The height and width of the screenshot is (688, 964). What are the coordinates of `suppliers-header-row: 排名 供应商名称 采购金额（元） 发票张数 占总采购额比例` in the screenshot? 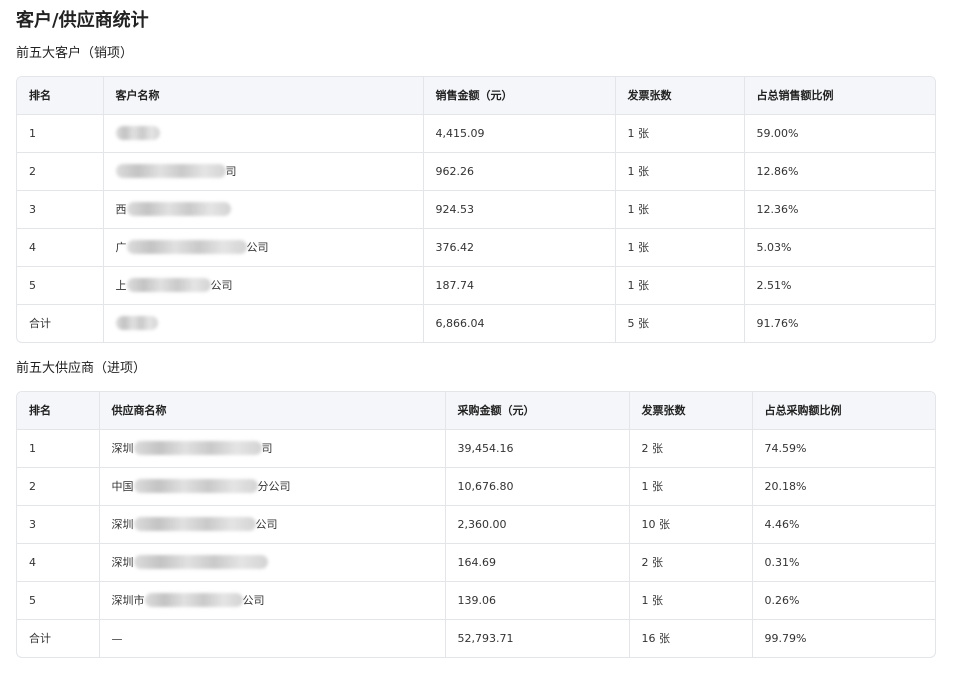 It's located at (476, 411).